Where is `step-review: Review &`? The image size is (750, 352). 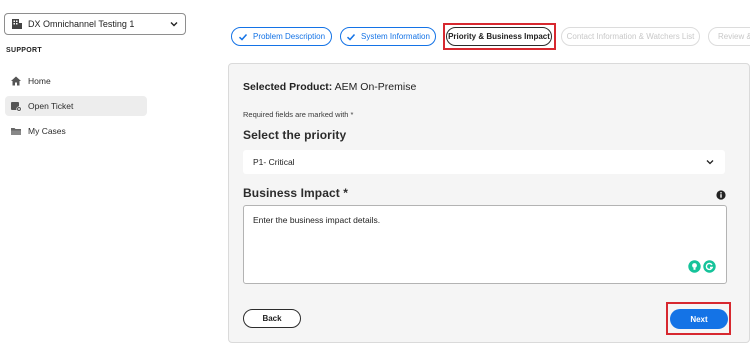
step-review: Review & is located at coordinates (729, 36).